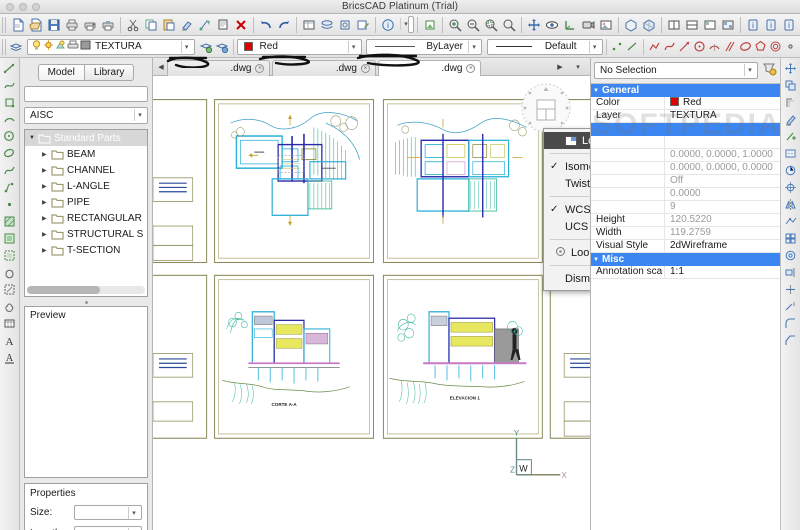  Describe the element at coordinates (327, 24) in the screenshot. I see `layer-icon` at that location.